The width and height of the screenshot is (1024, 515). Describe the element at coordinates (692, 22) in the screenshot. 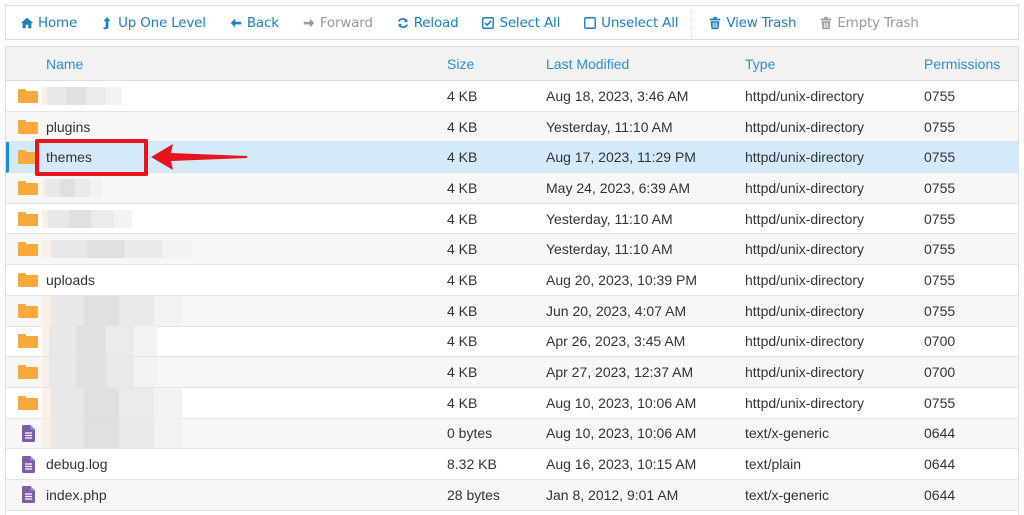

I see `toolbar-divider` at that location.